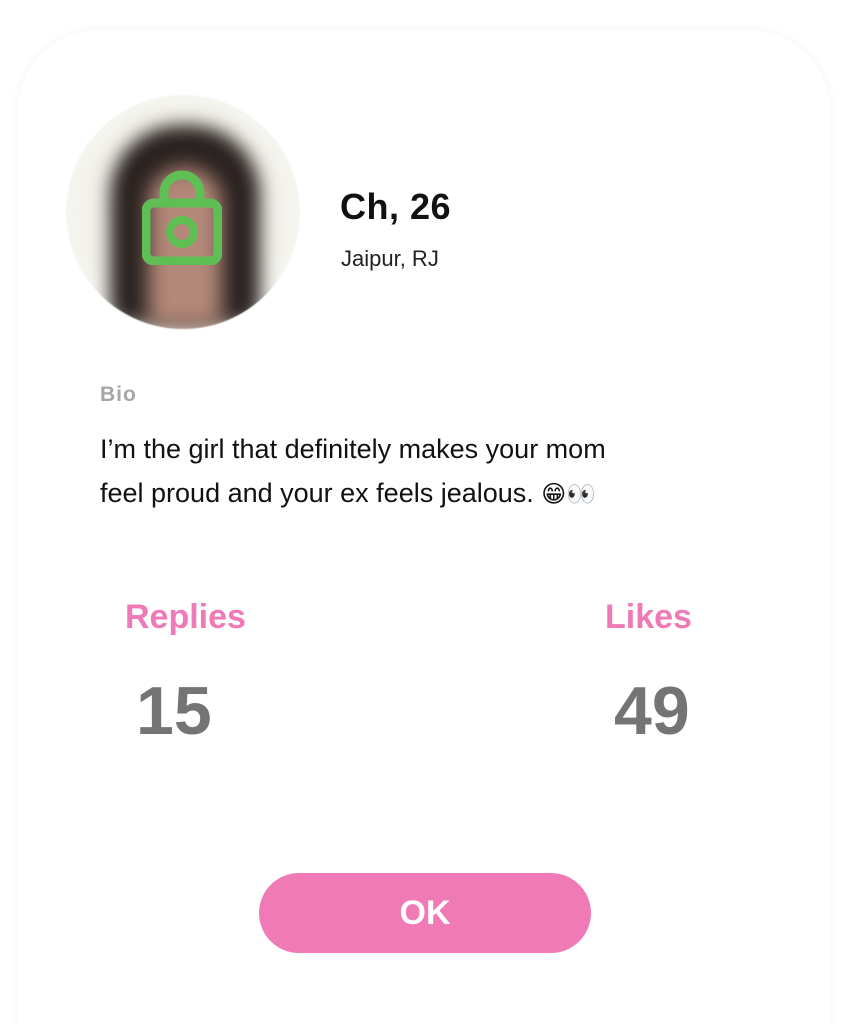 This screenshot has height=1024, width=851. What do you see at coordinates (396, 206) in the screenshot?
I see `profile-name-age: Ch, 26` at bounding box center [396, 206].